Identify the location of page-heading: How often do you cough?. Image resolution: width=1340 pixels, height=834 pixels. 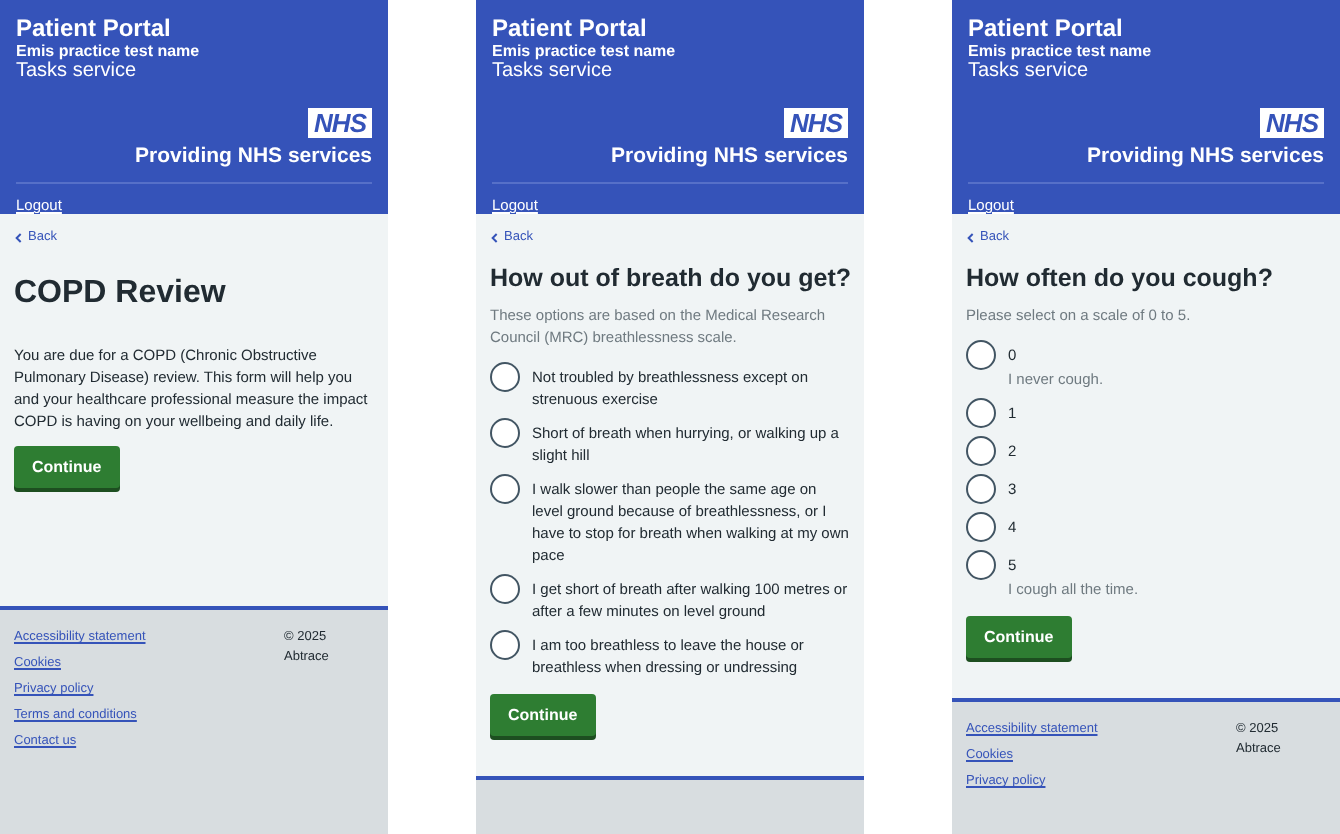
(1119, 278).